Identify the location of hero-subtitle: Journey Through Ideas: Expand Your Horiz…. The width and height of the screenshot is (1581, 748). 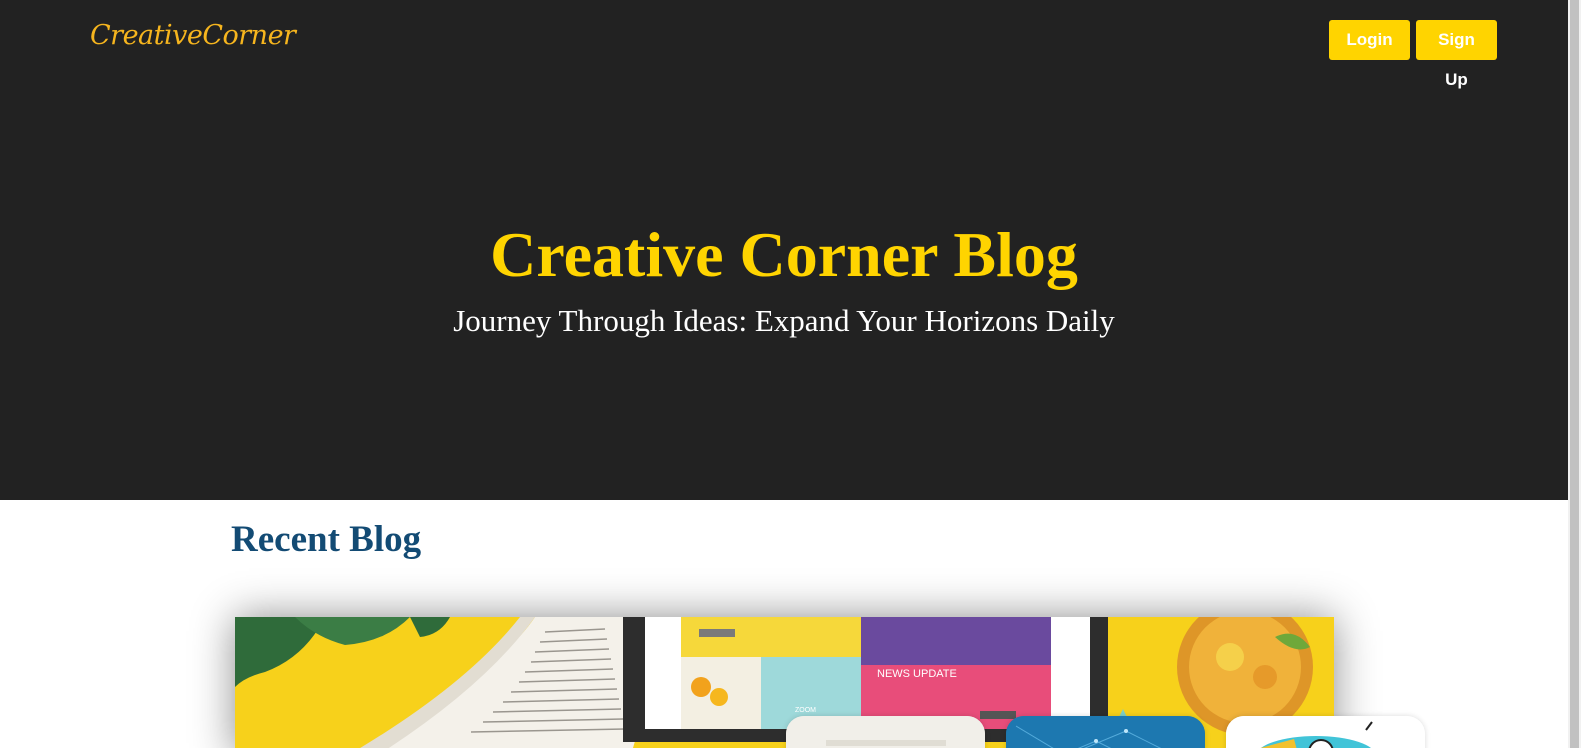
(784, 320).